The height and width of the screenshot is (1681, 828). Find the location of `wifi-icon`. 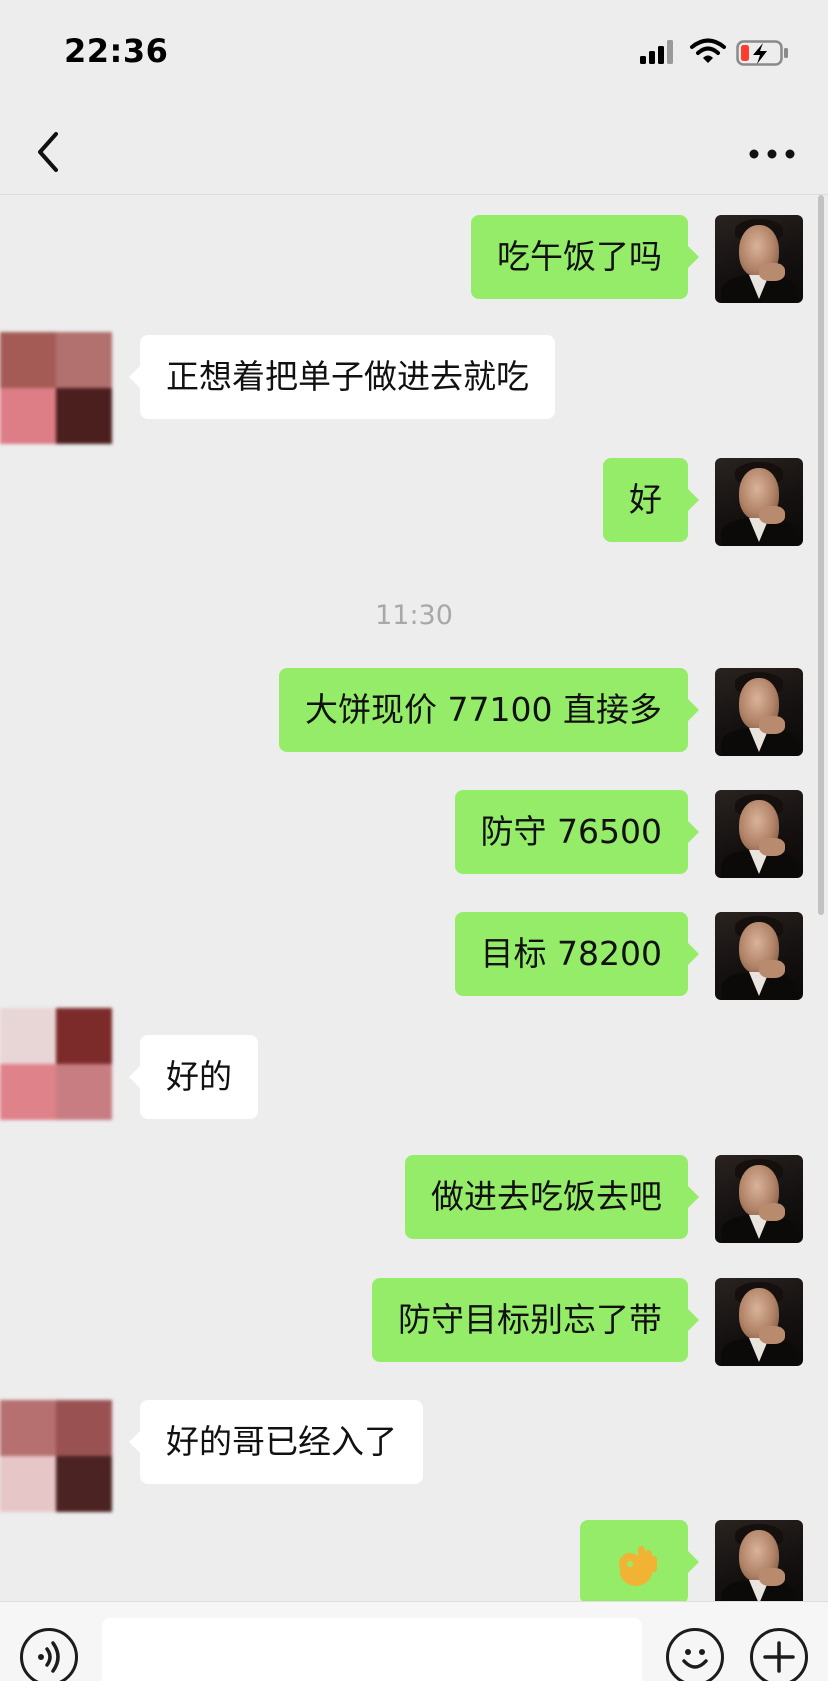

wifi-icon is located at coordinates (708, 50).